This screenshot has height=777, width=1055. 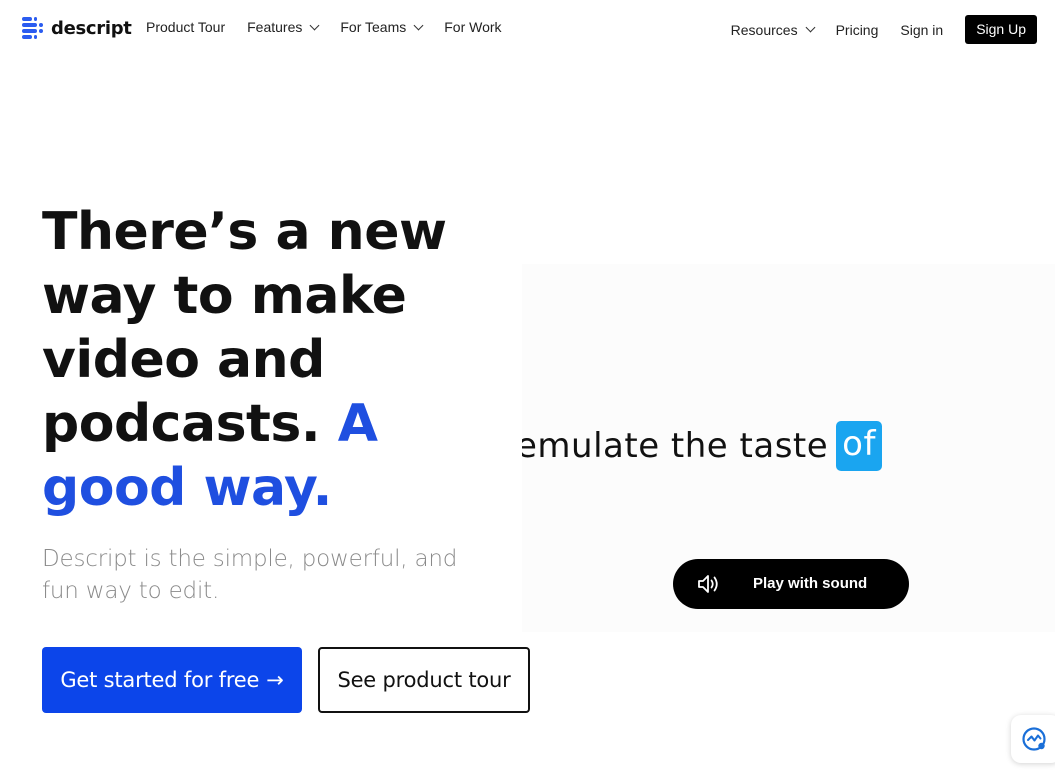 I want to click on nav-for-teams-label: For Teams, so click(x=373, y=27).